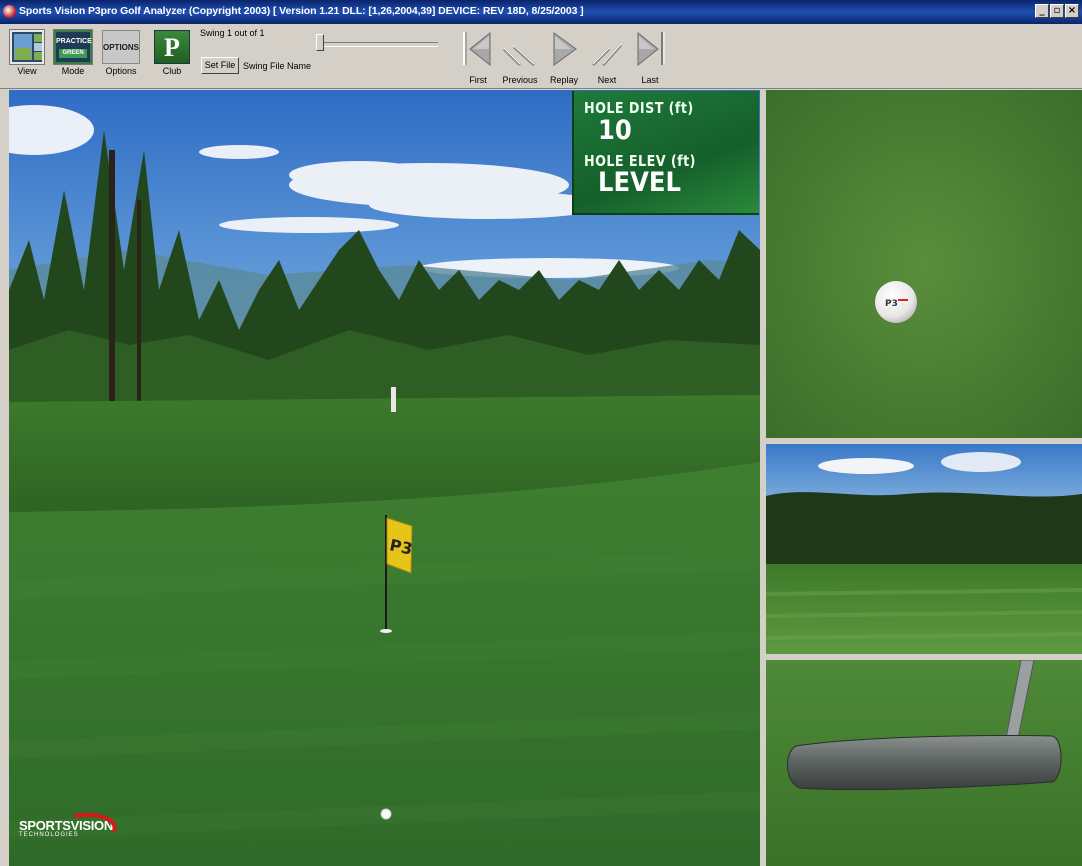 This screenshot has height=866, width=1082. Describe the element at coordinates (651, 49) in the screenshot. I see `last-icon` at that location.